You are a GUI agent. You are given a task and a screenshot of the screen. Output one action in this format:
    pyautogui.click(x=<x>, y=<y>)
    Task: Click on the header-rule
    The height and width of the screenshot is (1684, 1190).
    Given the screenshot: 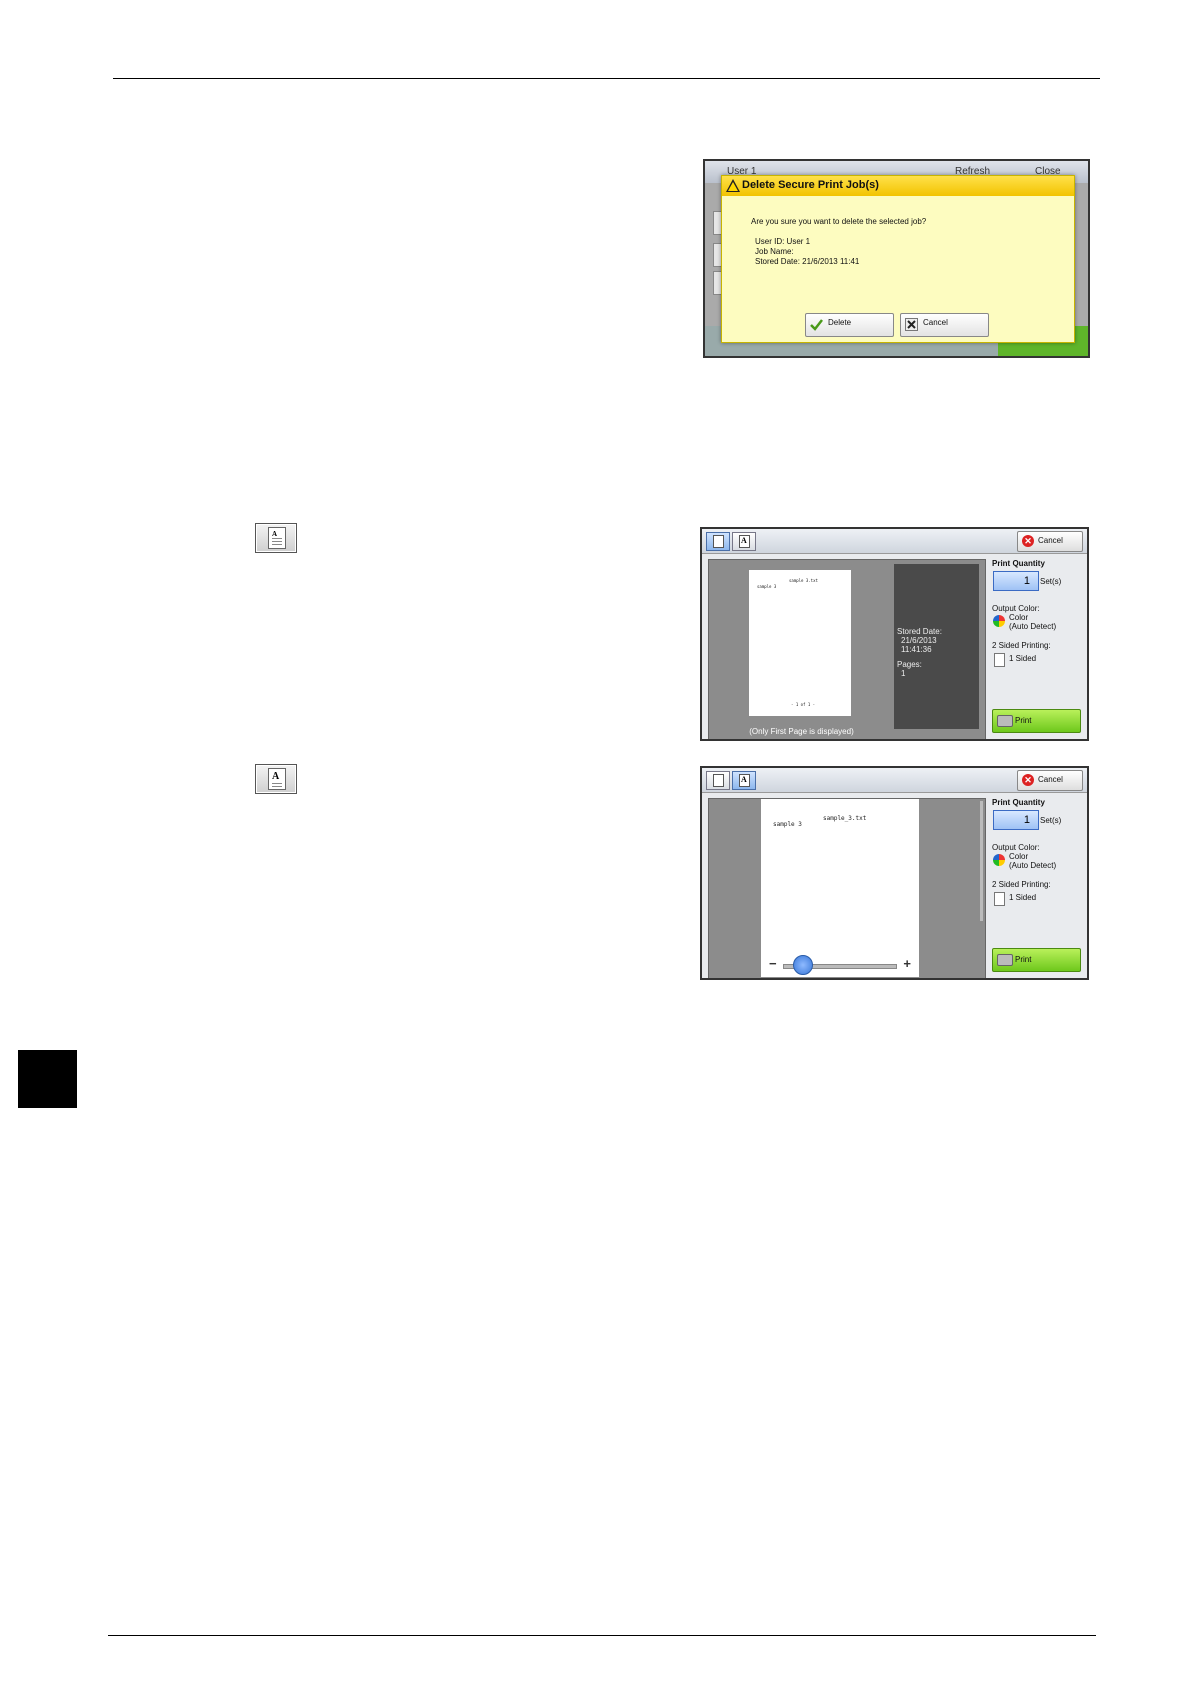 What is the action you would take?
    pyautogui.click(x=606, y=78)
    